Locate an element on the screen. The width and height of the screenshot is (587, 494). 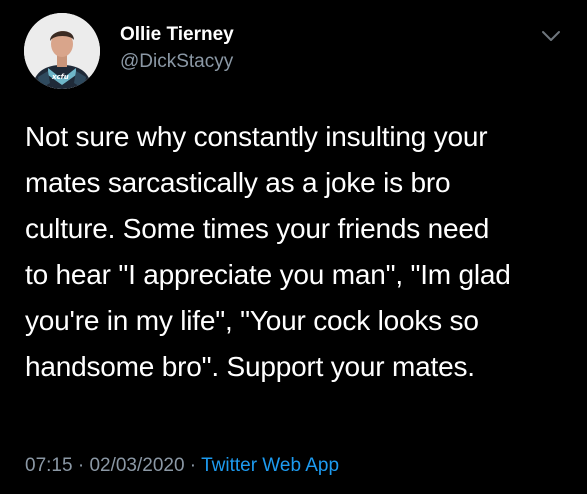
svg-text: xcfu is located at coordinates (60, 77).